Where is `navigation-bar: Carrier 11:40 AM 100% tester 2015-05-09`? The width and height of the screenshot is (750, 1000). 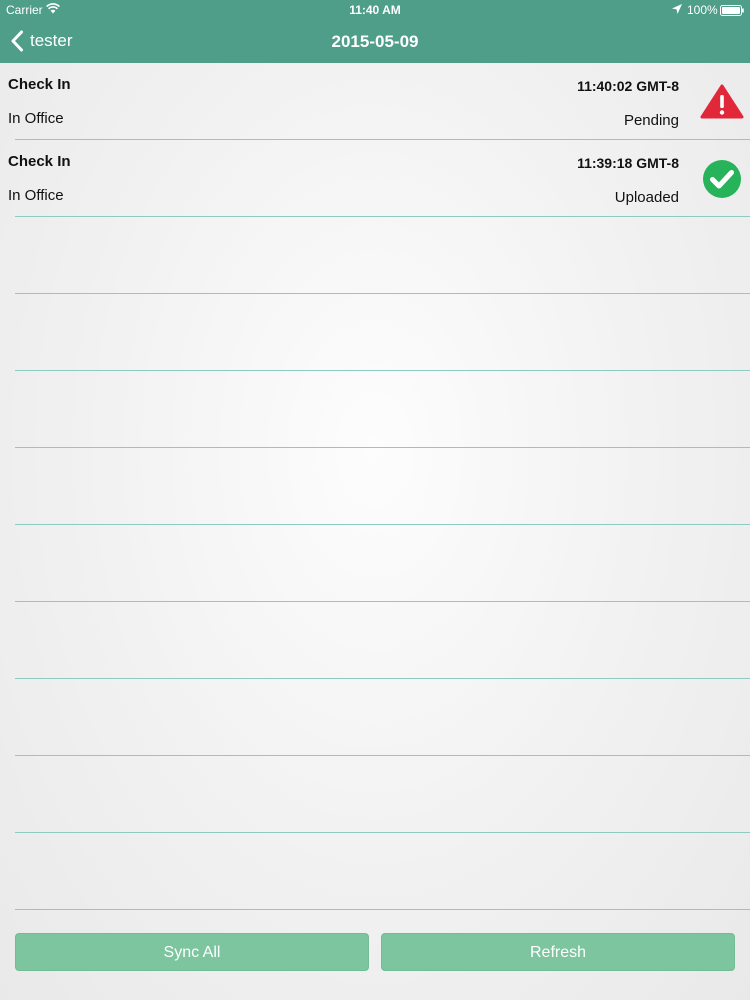 navigation-bar: Carrier 11:40 AM 100% tester 2015-05-09 is located at coordinates (375, 31).